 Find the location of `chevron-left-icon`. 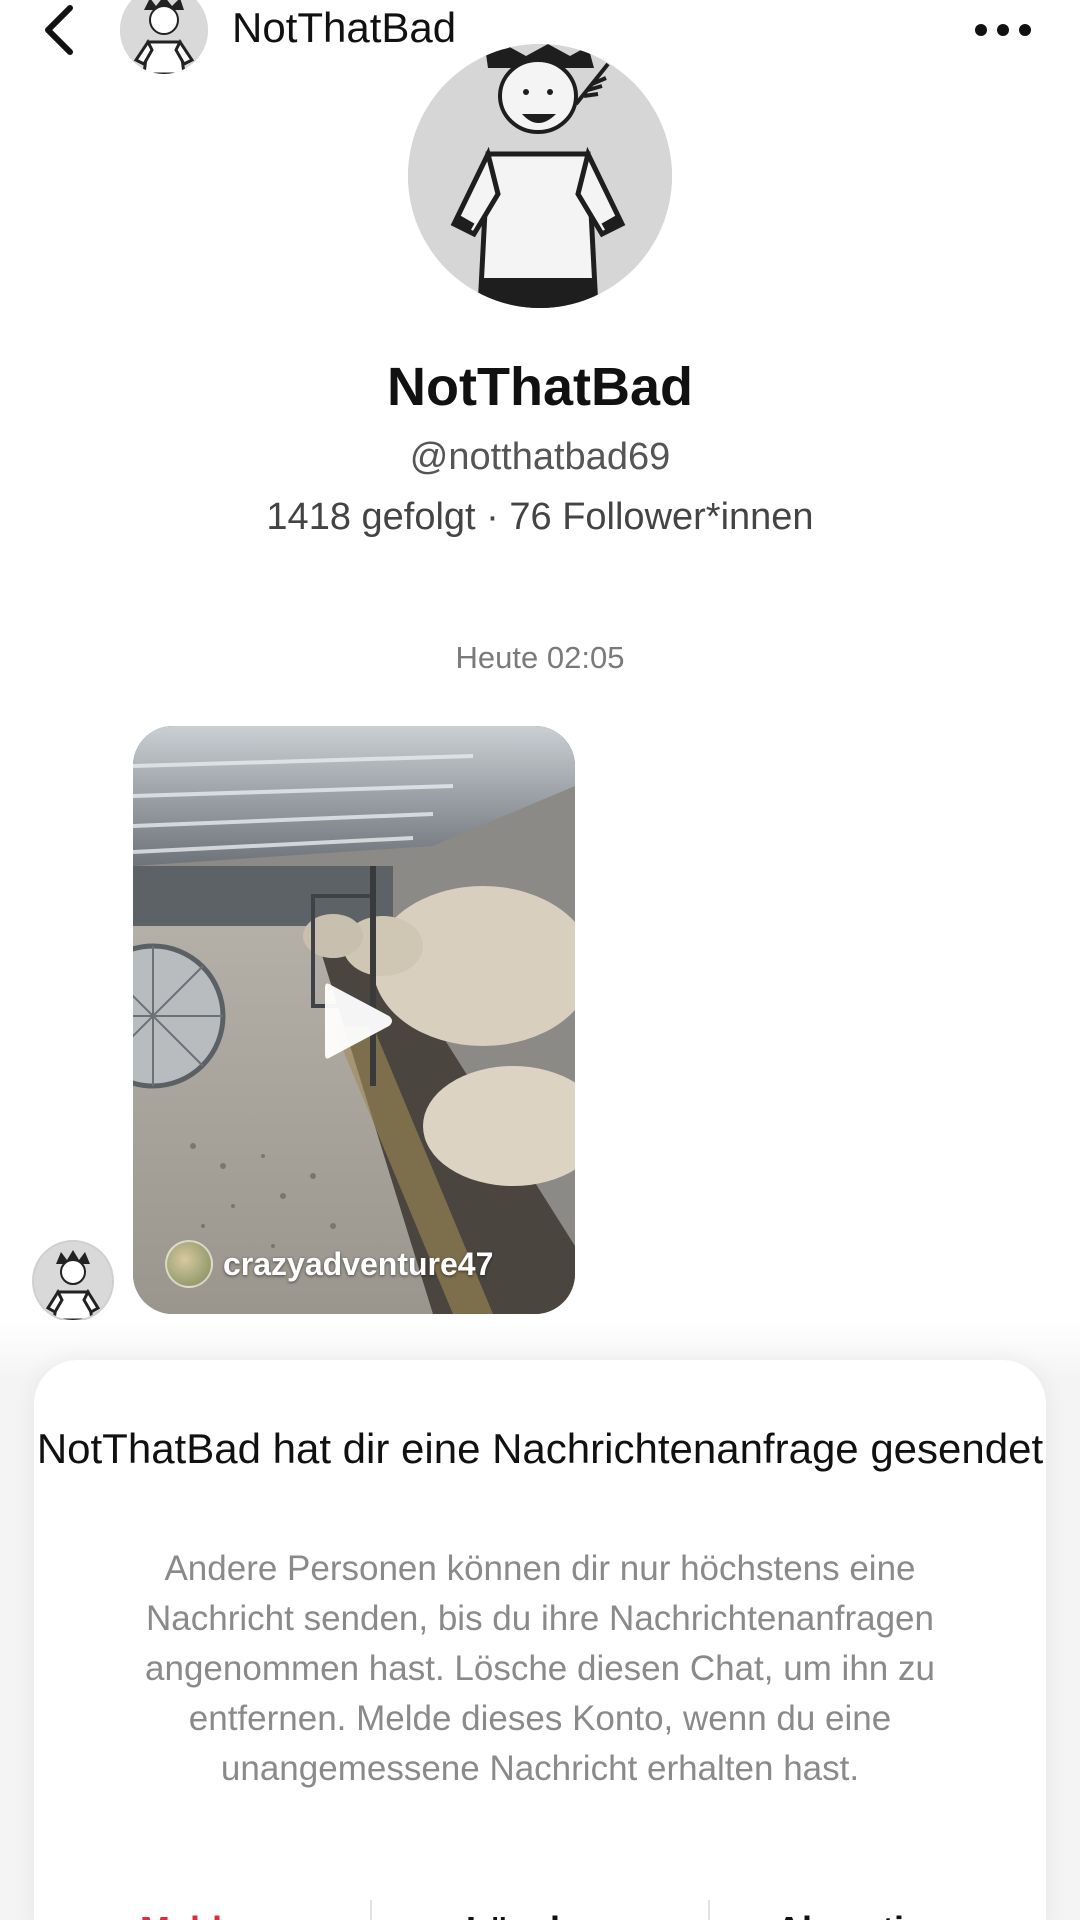

chevron-left-icon is located at coordinates (59, 30).